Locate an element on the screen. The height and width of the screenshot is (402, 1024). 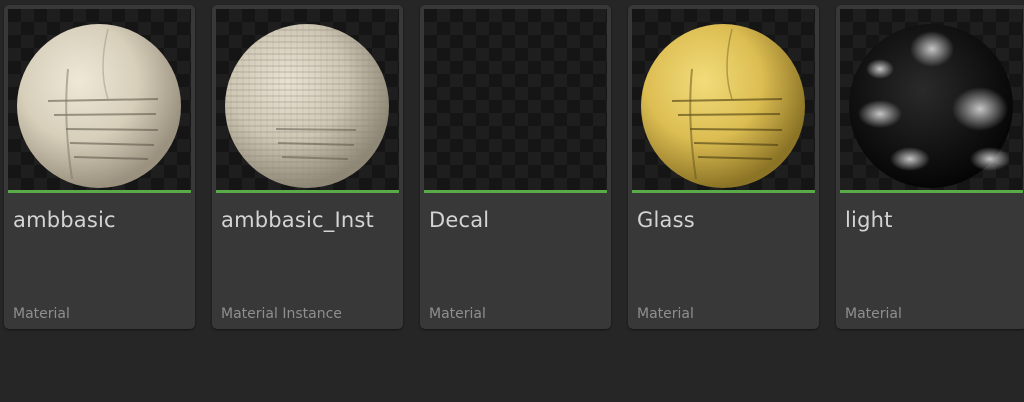
asset-type: Material Instance is located at coordinates (281, 314).